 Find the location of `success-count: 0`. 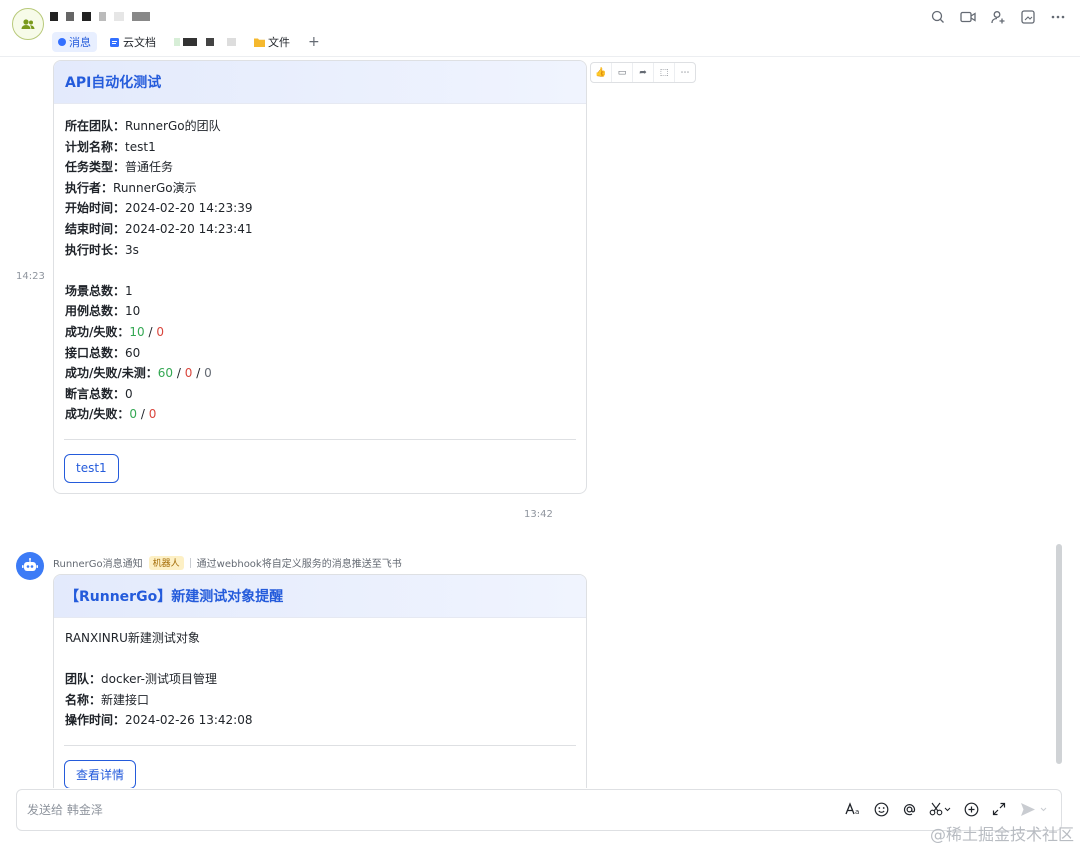

success-count: 0 is located at coordinates (133, 414).